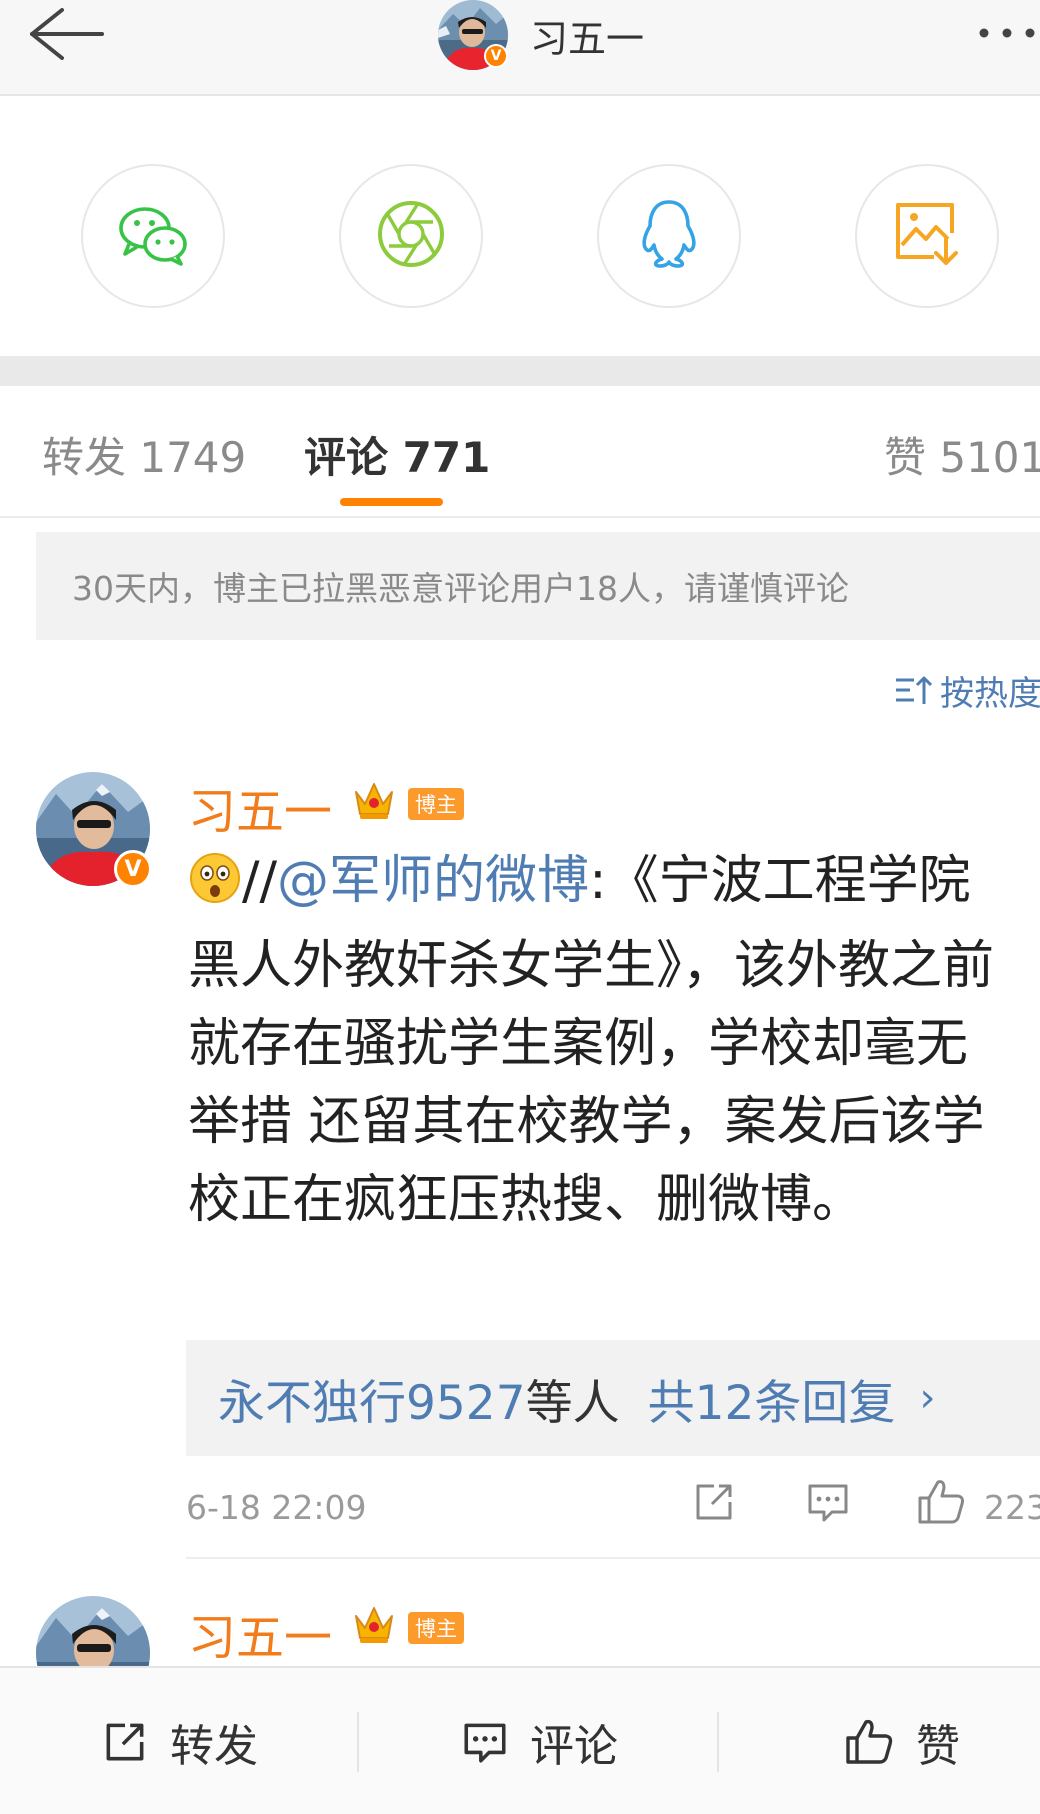 The image size is (1040, 1814). What do you see at coordinates (214, 1746) in the screenshot?
I see `repost-label: 转发` at bounding box center [214, 1746].